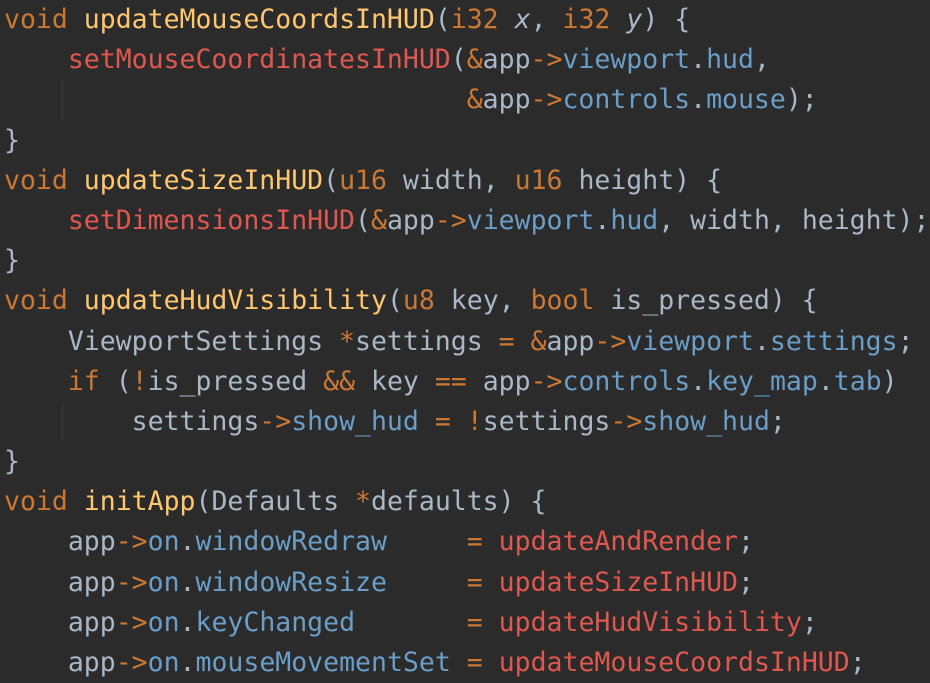  I want to click on code-token: keyChanged, so click(275, 622).